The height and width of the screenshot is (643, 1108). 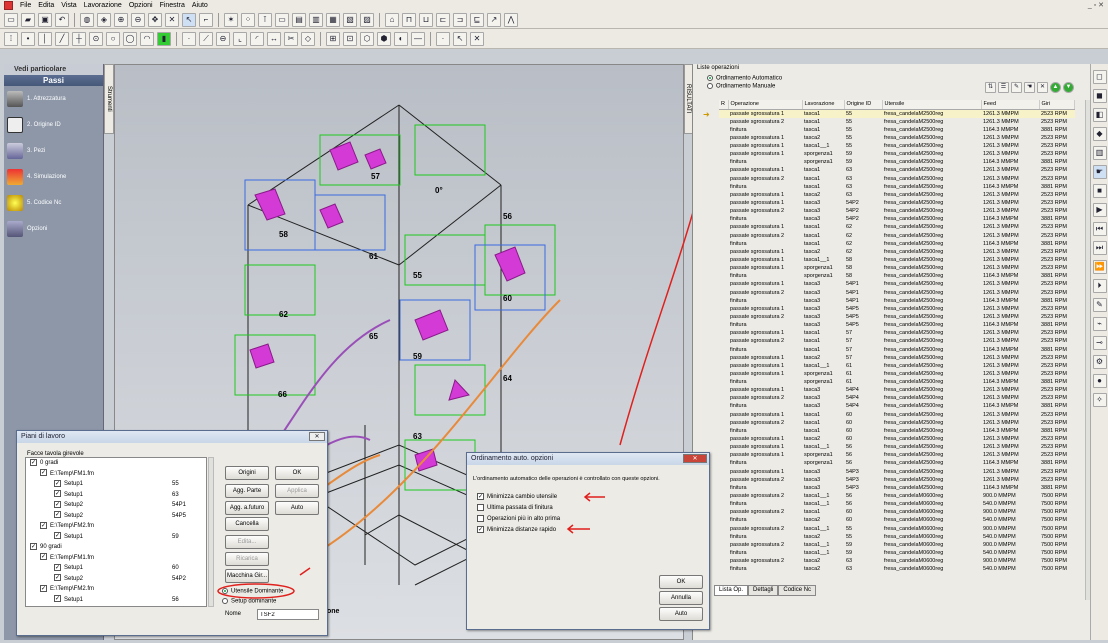 What do you see at coordinates (460, 38) in the screenshot?
I see `pointer2-icon: ↖` at bounding box center [460, 38].